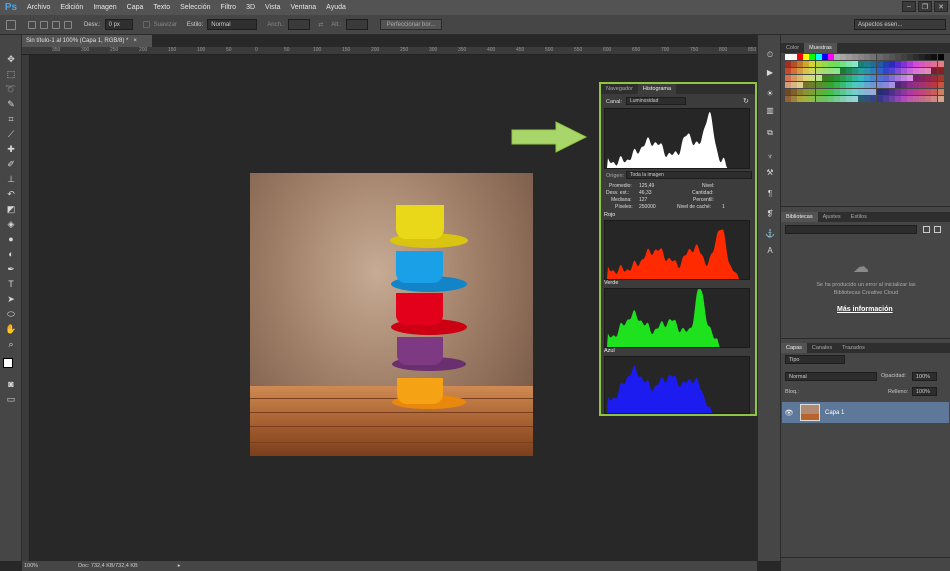  Describe the element at coordinates (118, 24) in the screenshot. I see `desv-input: 0 px` at that location.